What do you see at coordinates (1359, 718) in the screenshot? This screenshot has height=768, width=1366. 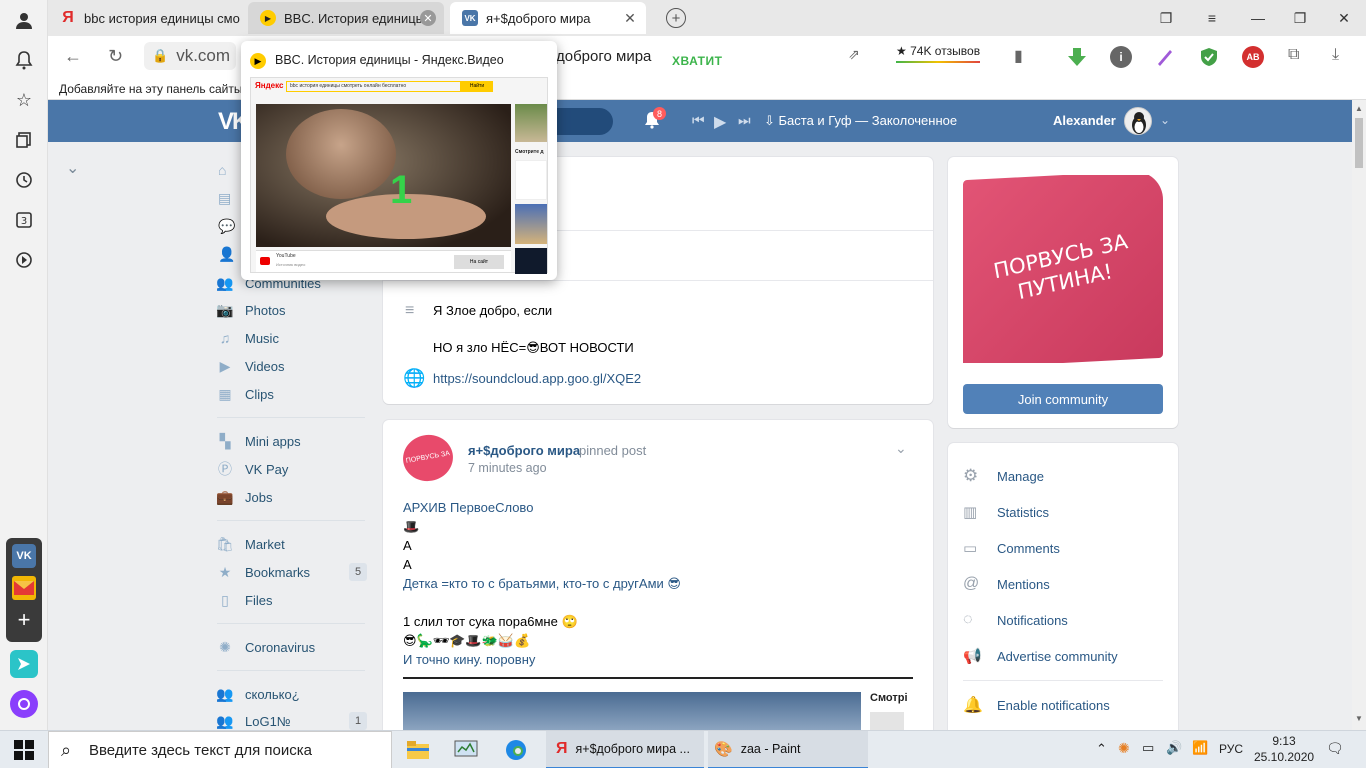 I see `scroll-down-icon: ▼` at bounding box center [1359, 718].